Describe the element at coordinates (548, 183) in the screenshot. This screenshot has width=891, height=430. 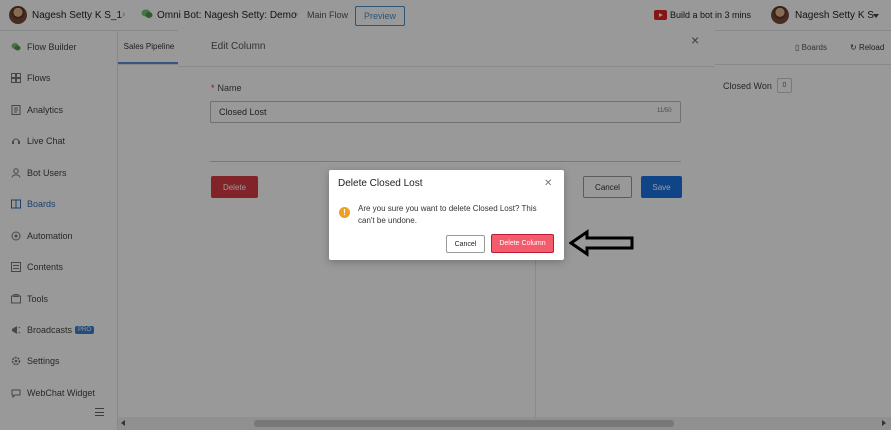
I see `close-icon: ✕` at that location.